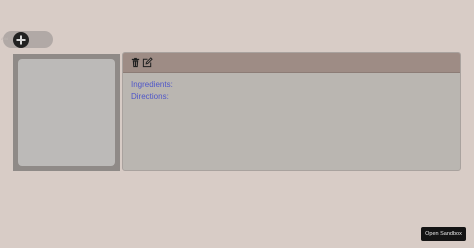 The height and width of the screenshot is (248, 474). Describe the element at coordinates (21, 39) in the screenshot. I see `plus-circle-icon` at that location.